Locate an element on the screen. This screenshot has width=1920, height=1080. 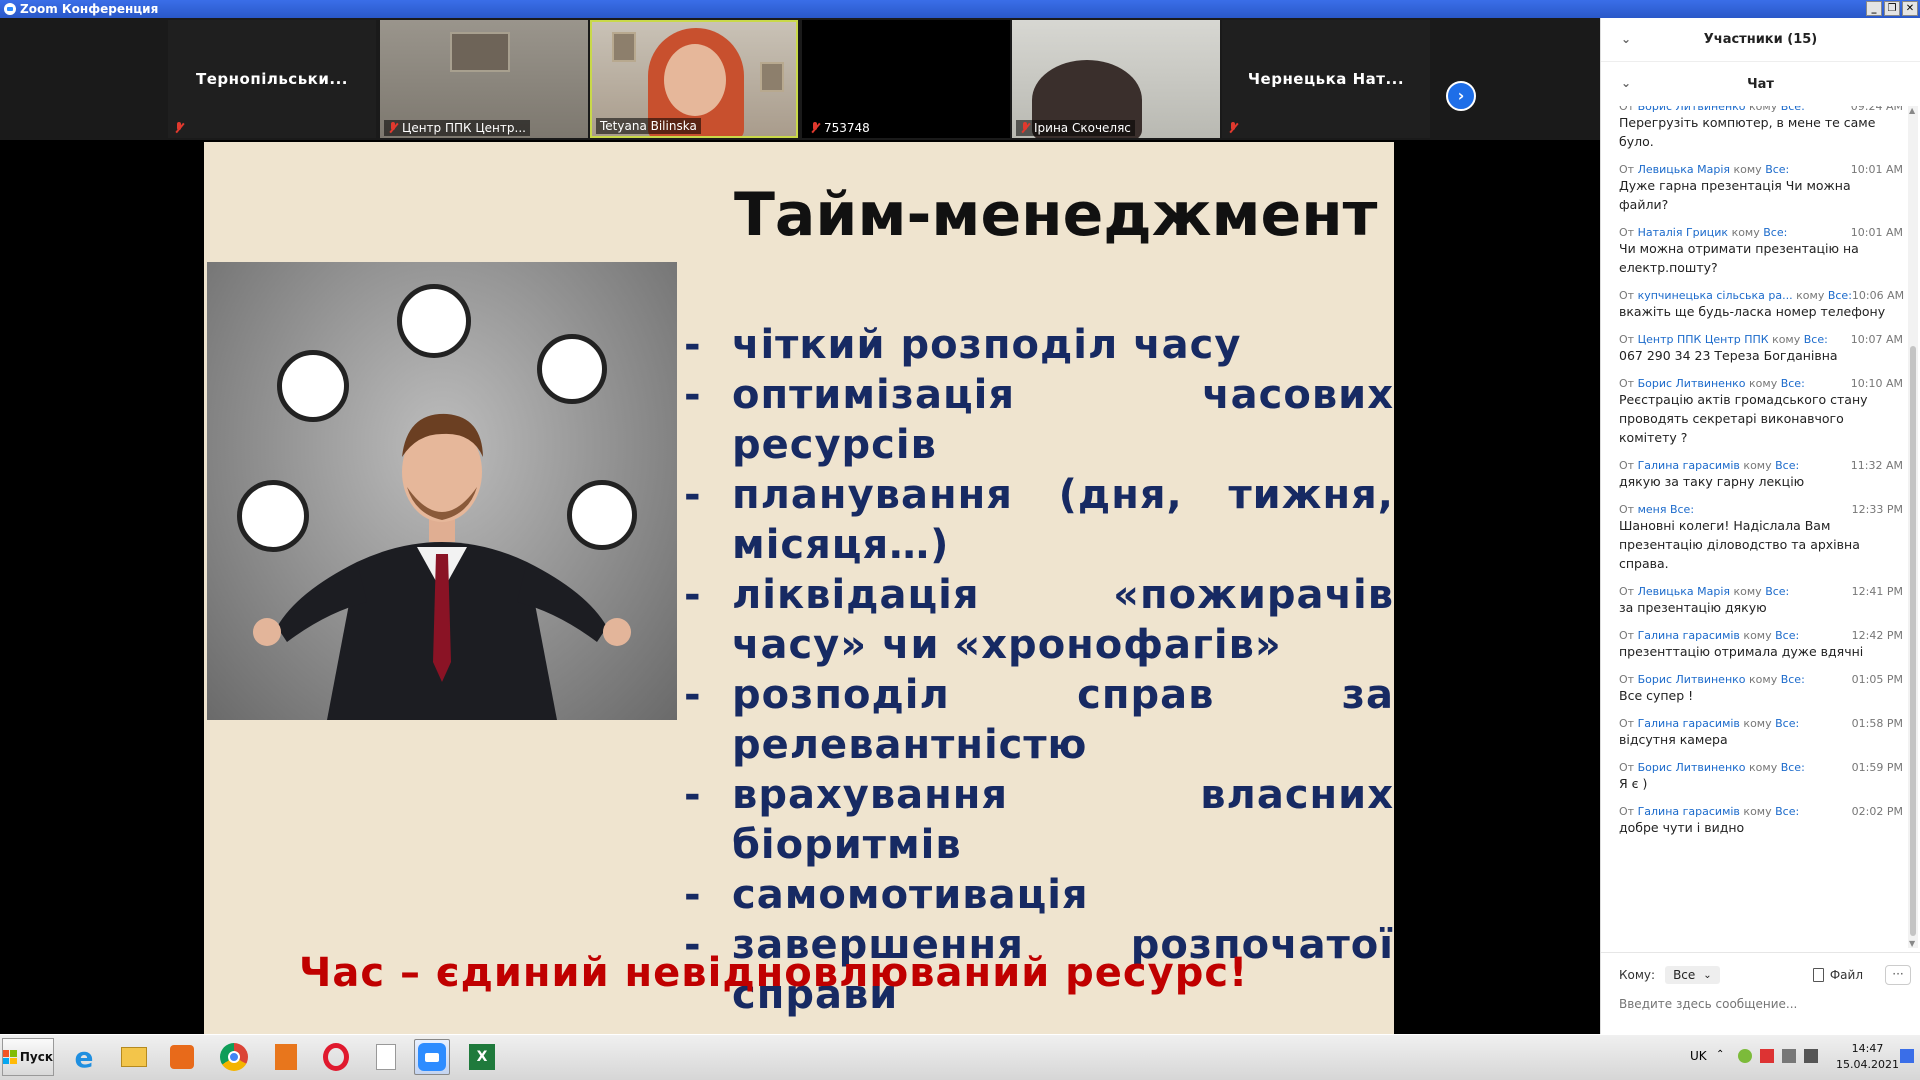
volume-icon is located at coordinates (1811, 1056).